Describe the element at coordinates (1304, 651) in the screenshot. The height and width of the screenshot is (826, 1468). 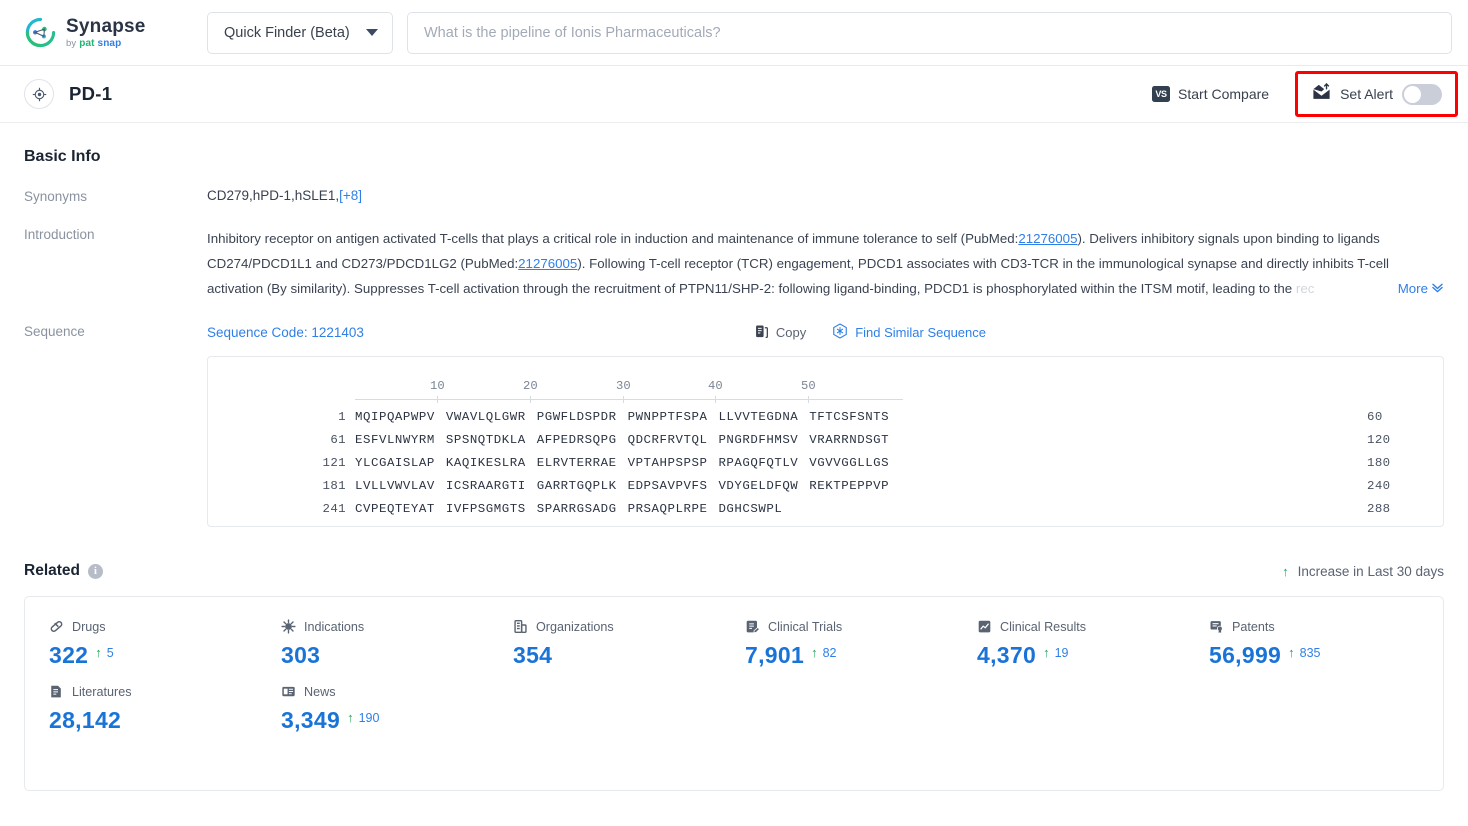
I see `stat-delta: ↑ 835` at that location.